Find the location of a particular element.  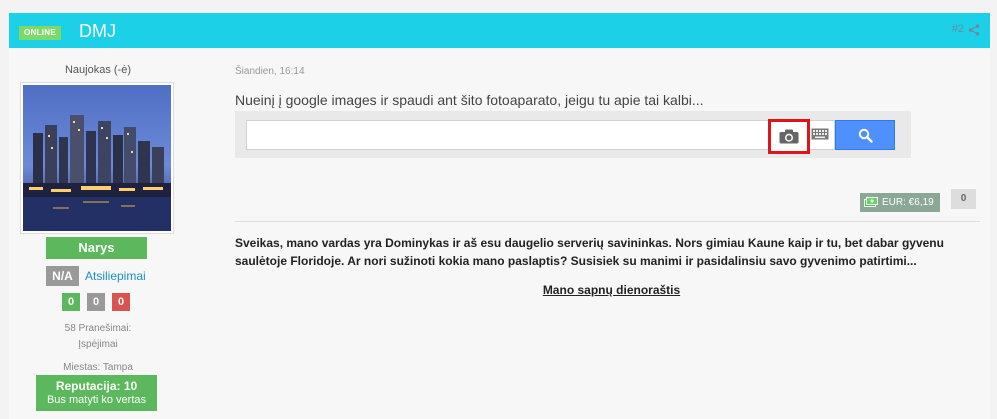

google-search-screenshot is located at coordinates (573, 134).